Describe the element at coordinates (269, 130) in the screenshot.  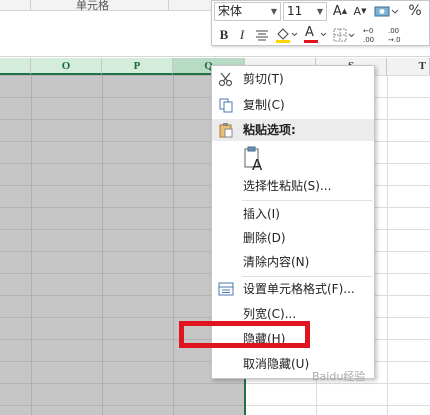
I see `menu-header-label: 粘贴选项:` at that location.